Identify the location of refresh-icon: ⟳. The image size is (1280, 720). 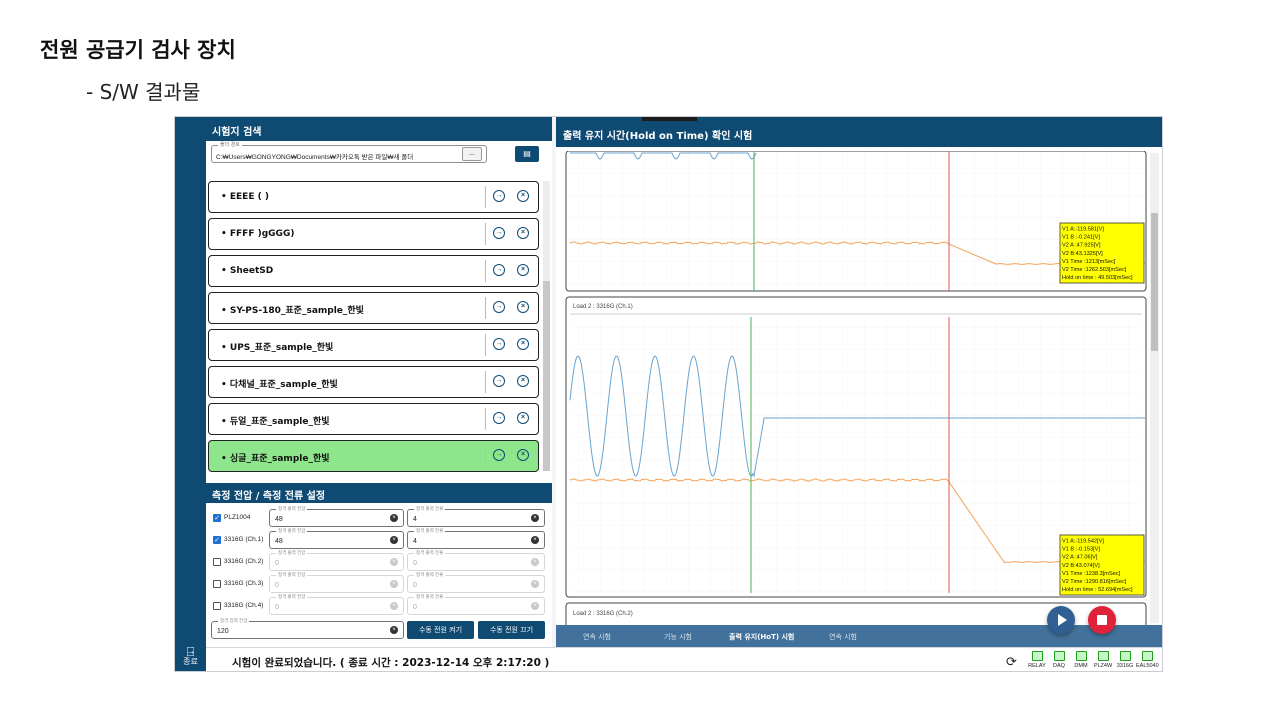
(1011, 662).